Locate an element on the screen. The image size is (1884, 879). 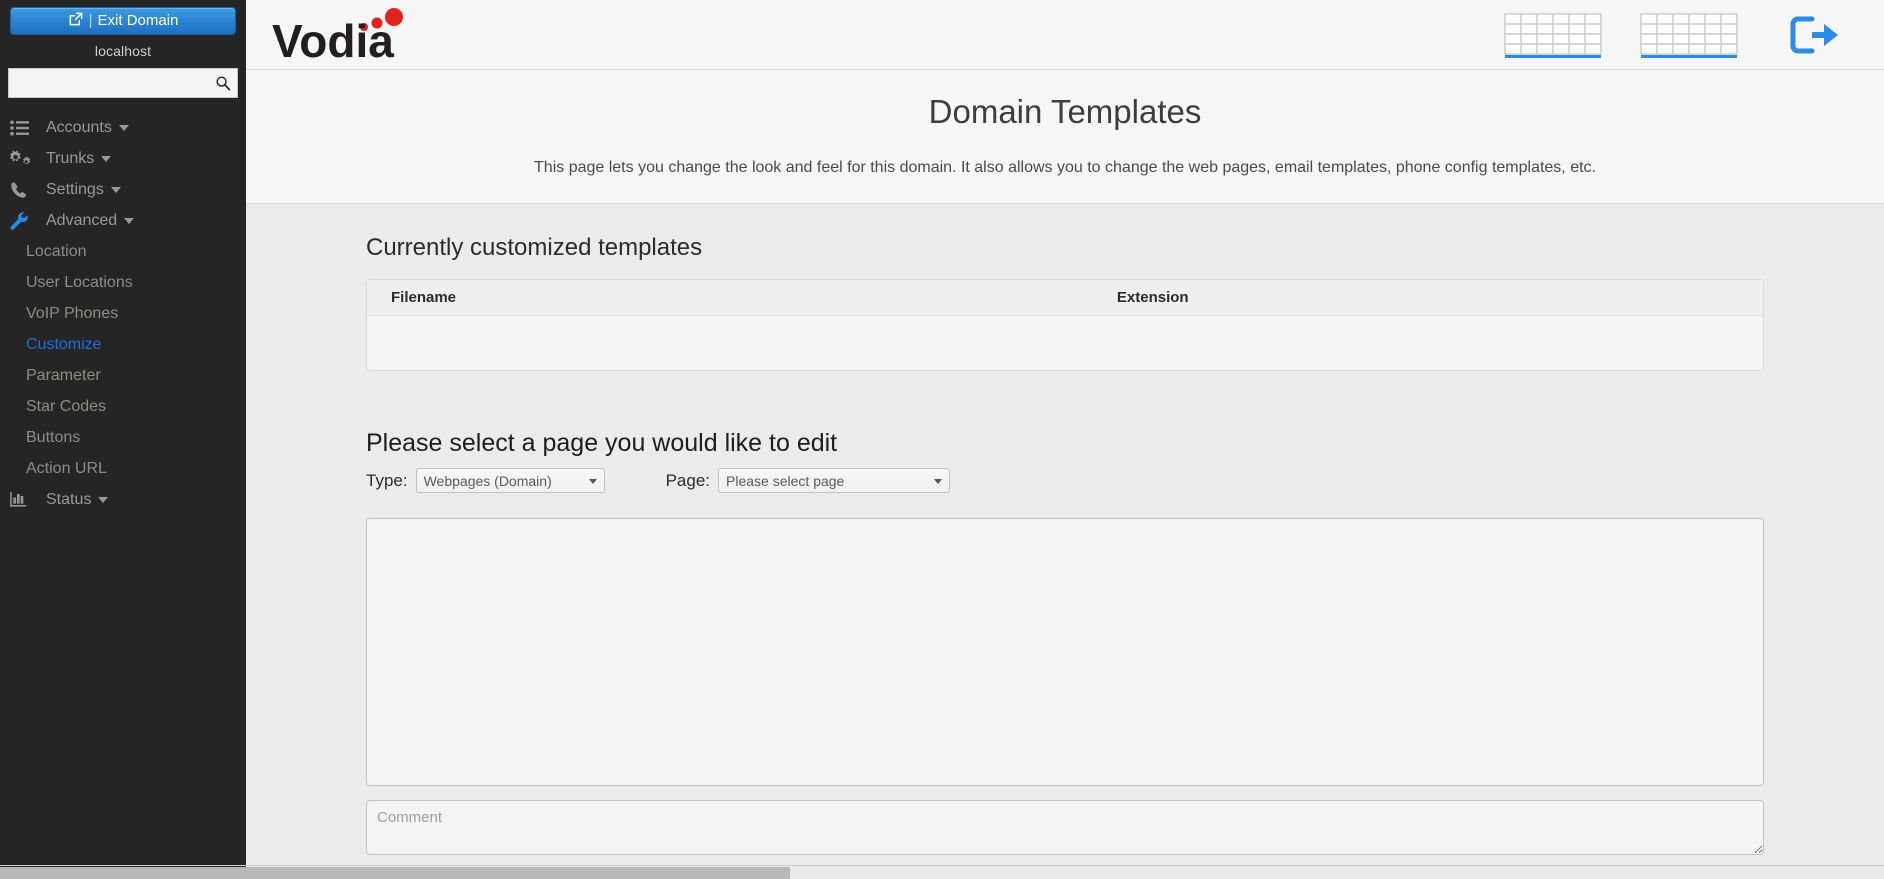
bar-chart-icon is located at coordinates (21, 500).